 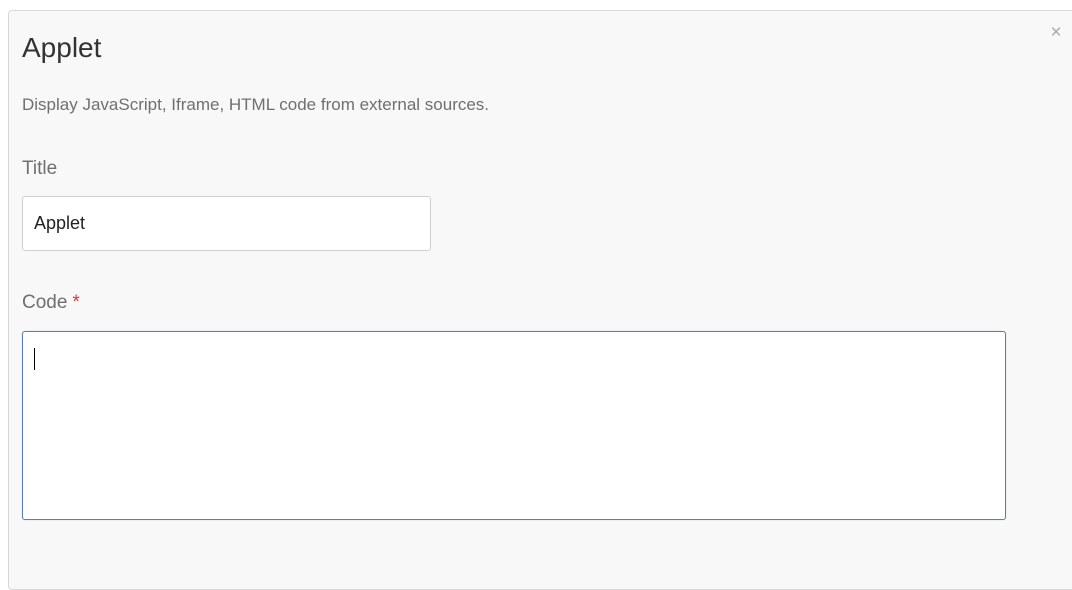 What do you see at coordinates (76, 302) in the screenshot?
I see `required-marker: *` at bounding box center [76, 302].